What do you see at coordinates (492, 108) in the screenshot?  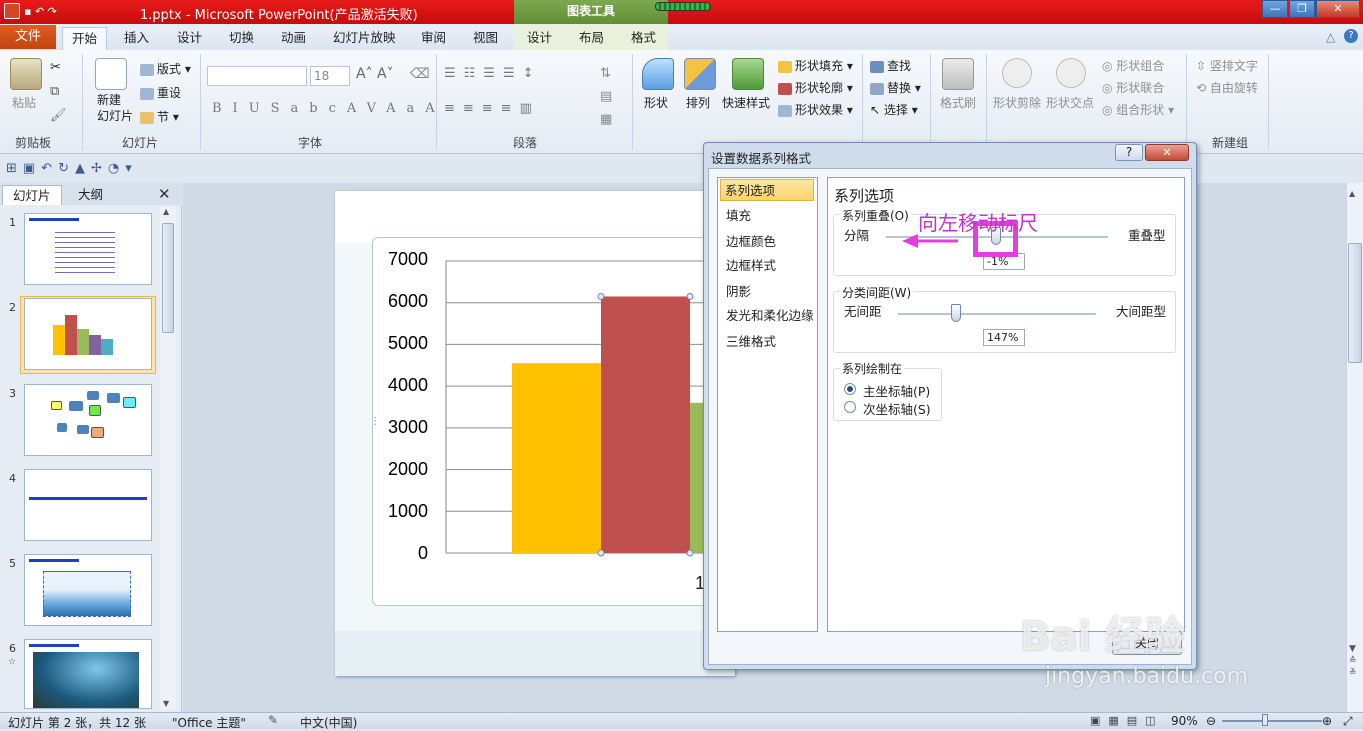 I see `alignment-icons: ≡≡≡≡▥` at bounding box center [492, 108].